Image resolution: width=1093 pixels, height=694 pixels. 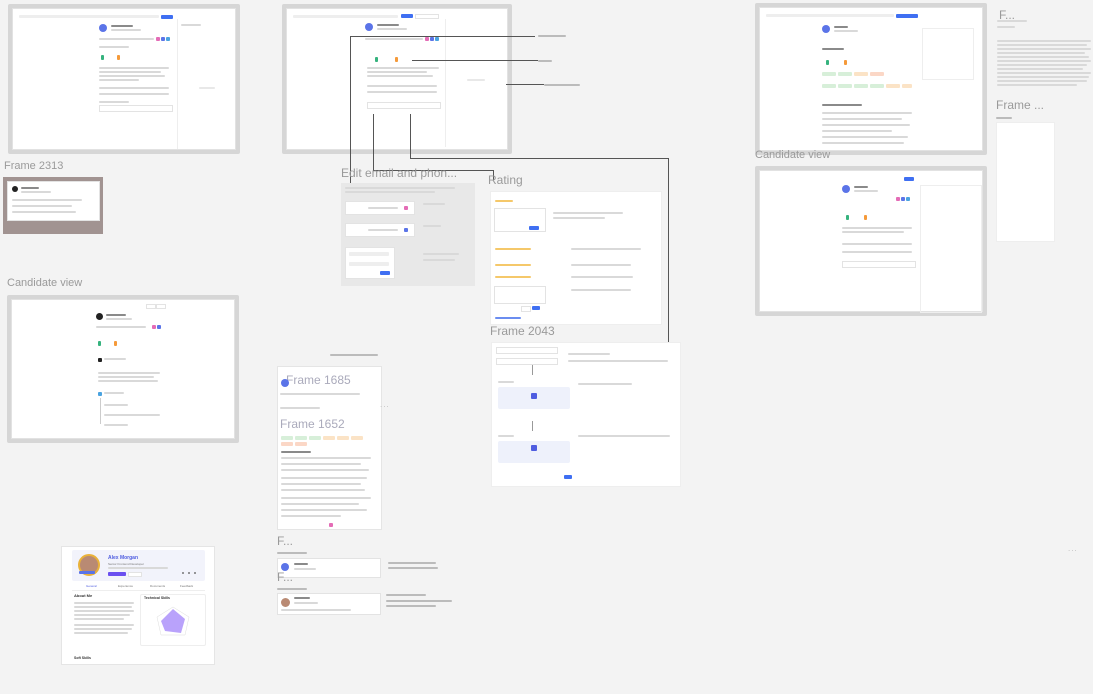 I want to click on email-phone-row, so click(x=380, y=208).